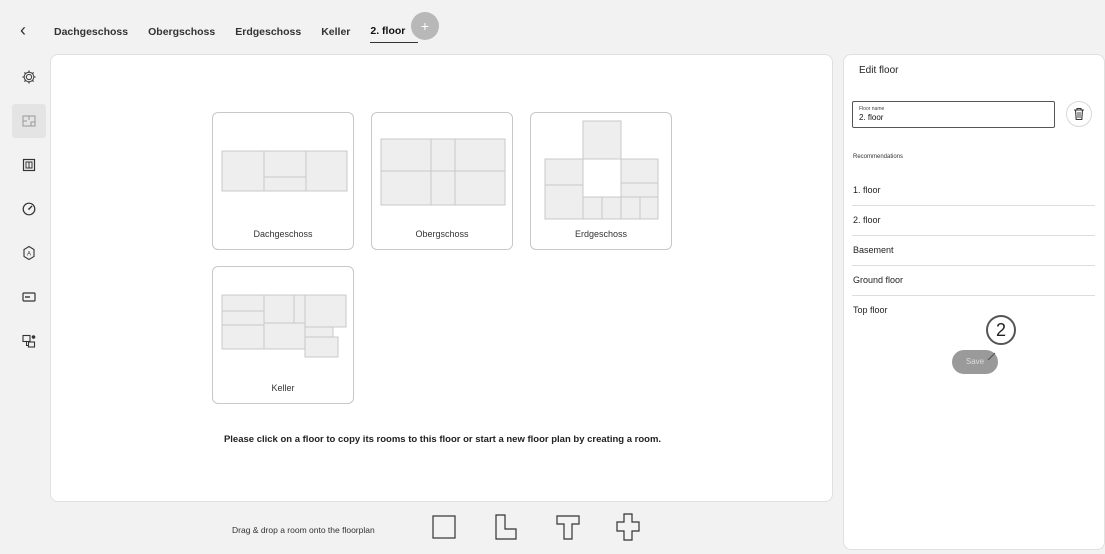  I want to click on recommendations-title: Recommendations, so click(878, 157).